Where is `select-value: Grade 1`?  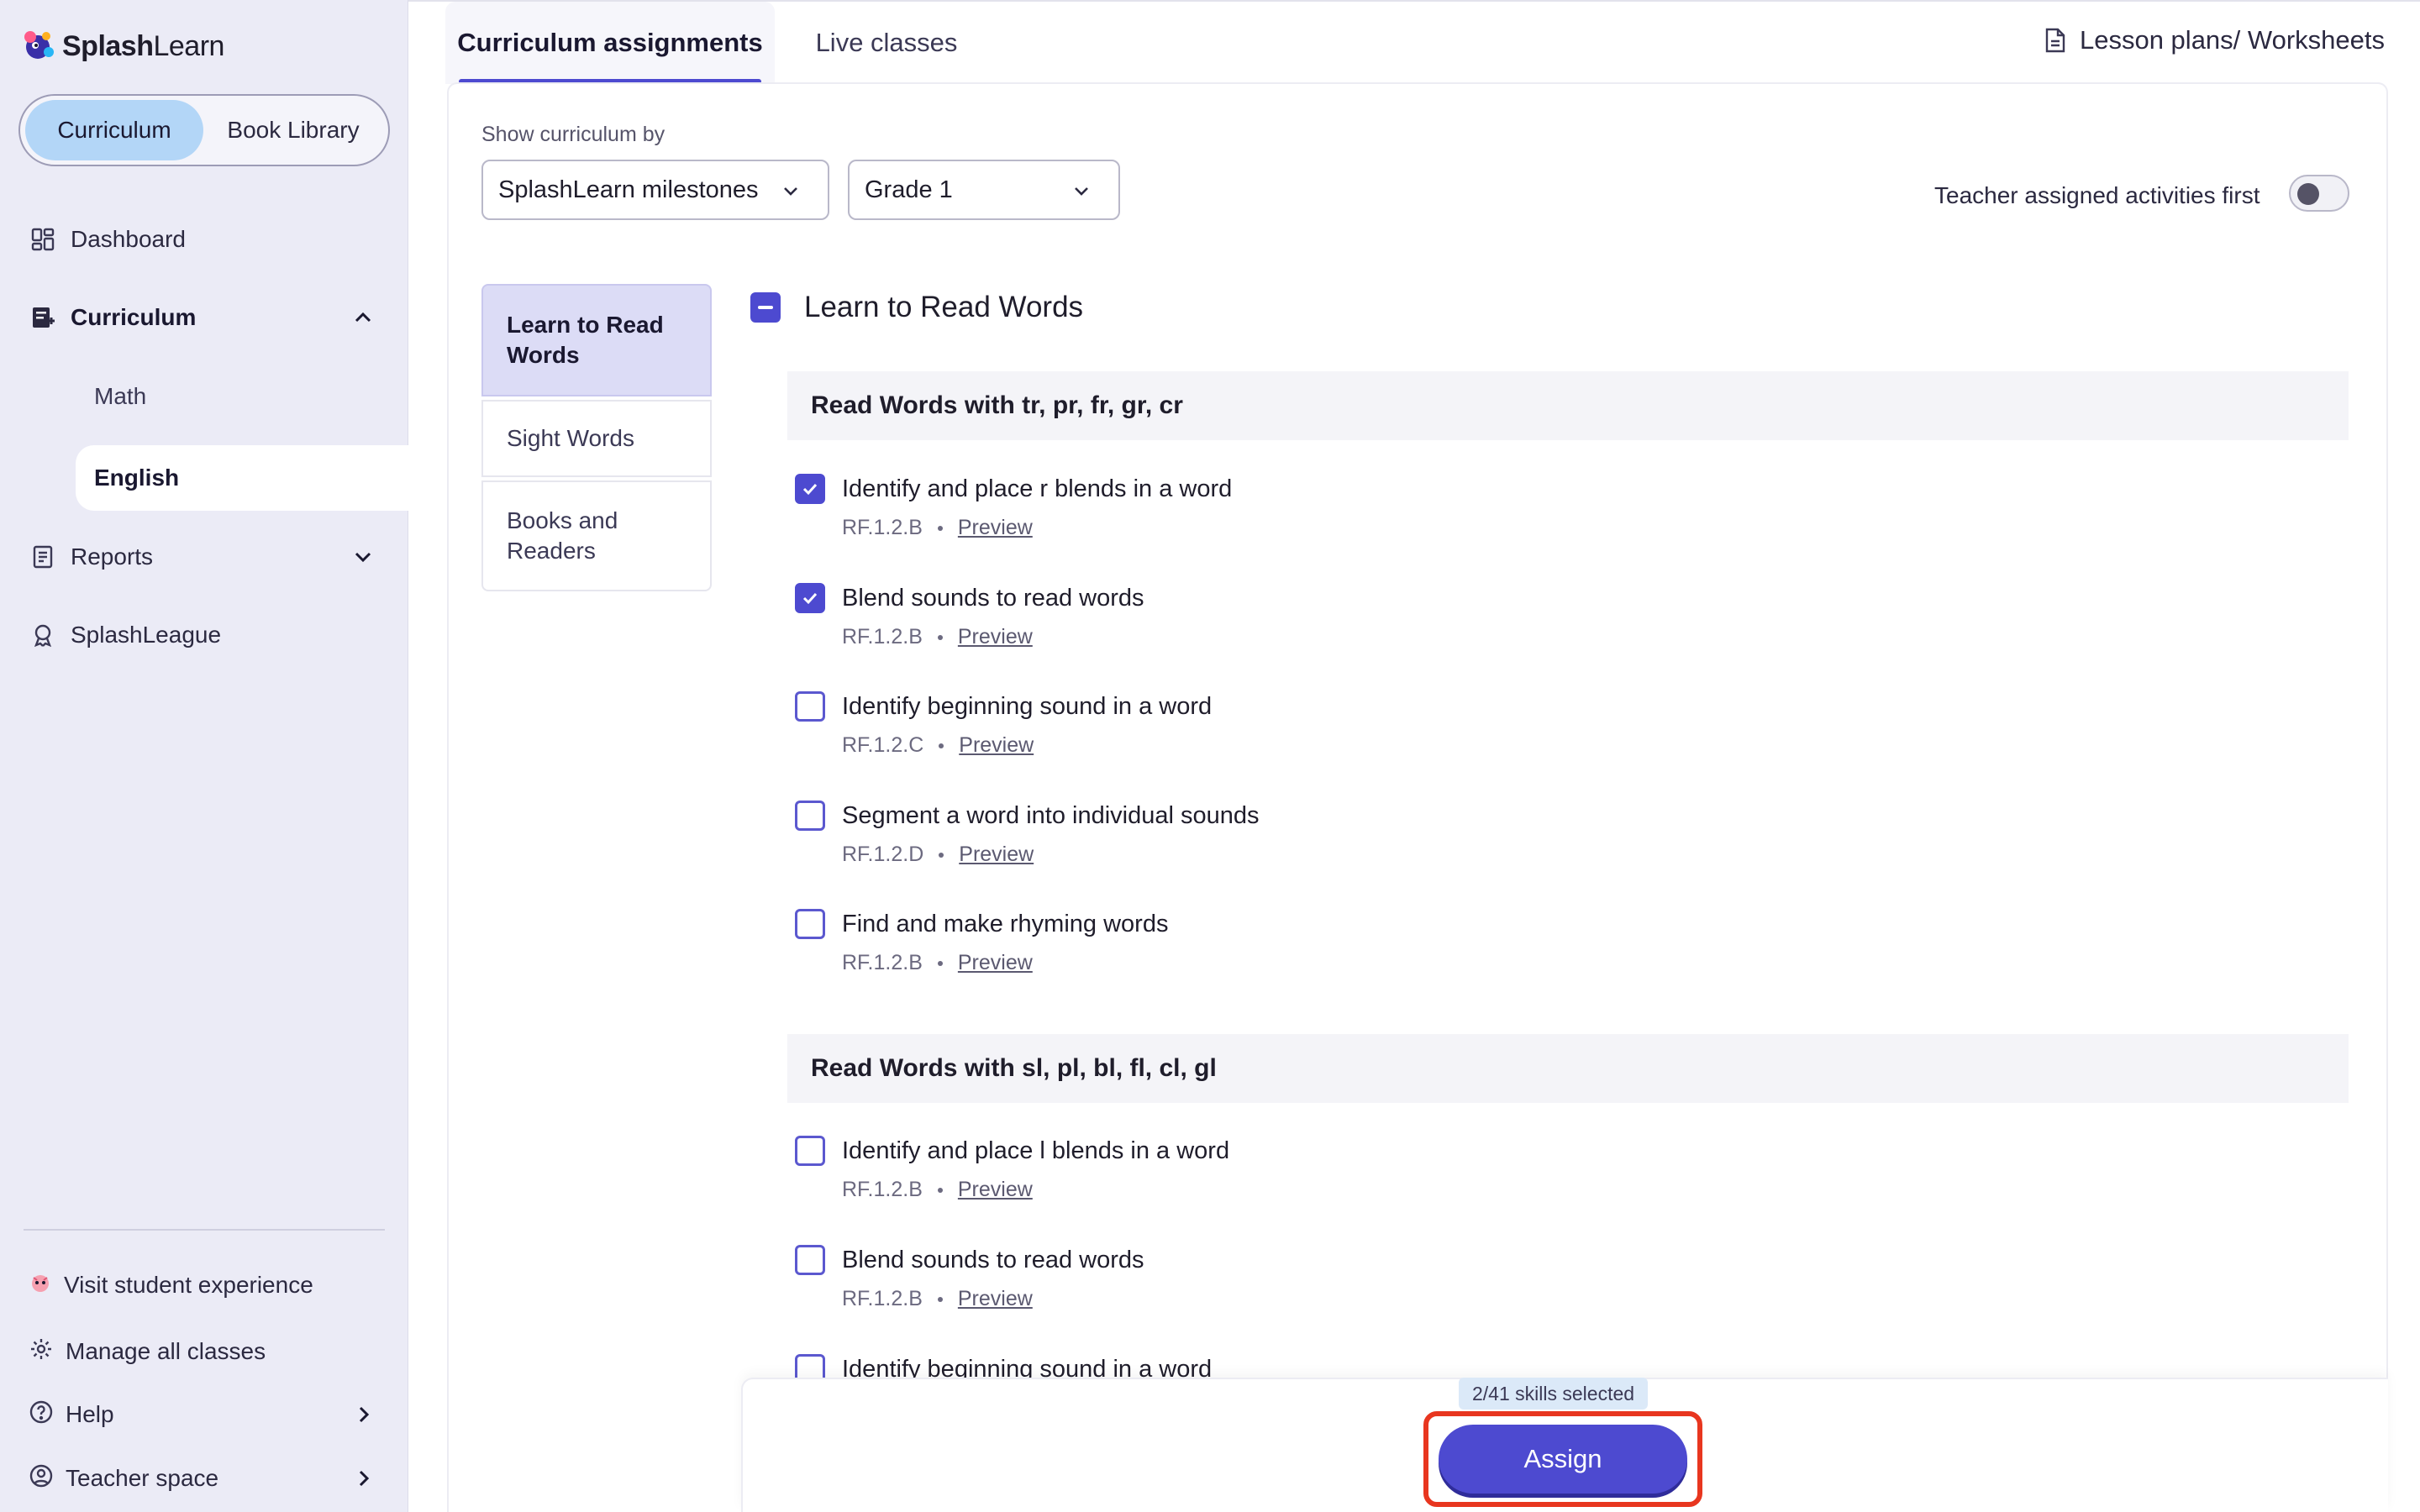 select-value: Grade 1 is located at coordinates (909, 189).